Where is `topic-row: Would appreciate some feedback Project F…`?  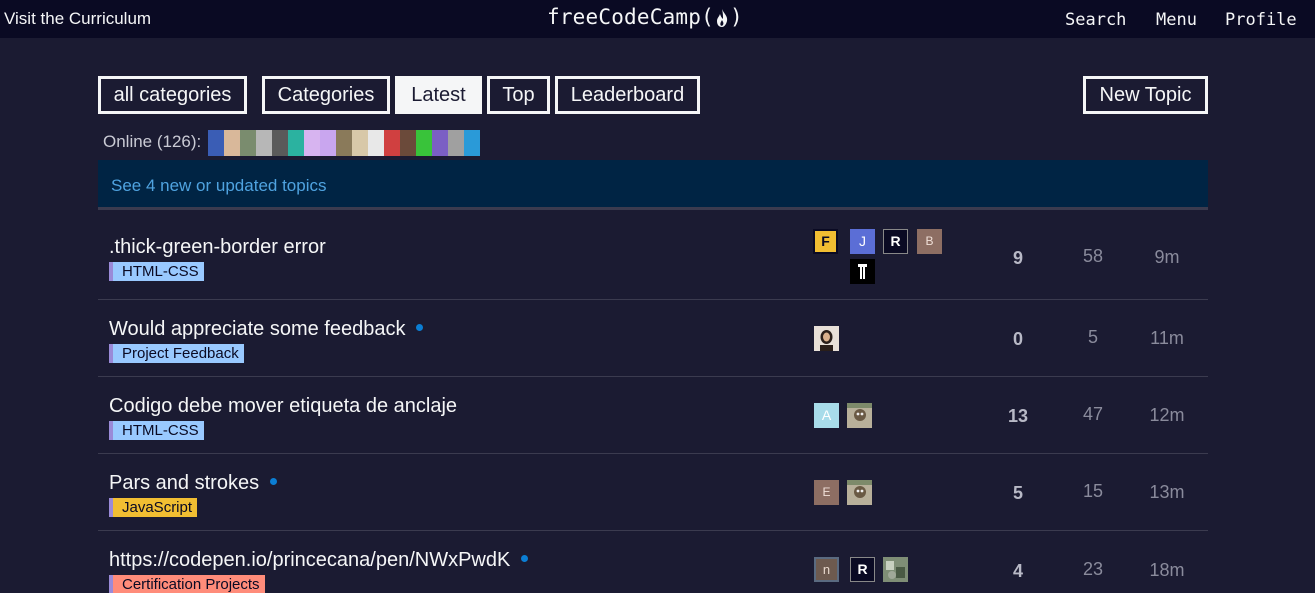
topic-row: Would appreciate some feedback Project F… is located at coordinates (653, 338).